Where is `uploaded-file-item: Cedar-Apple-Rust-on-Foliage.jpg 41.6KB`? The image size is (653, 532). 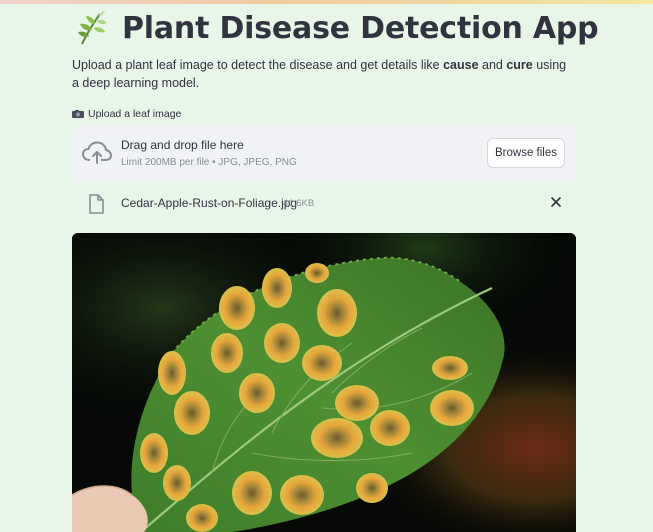 uploaded-file-item: Cedar-Apple-Rust-on-Foliage.jpg 41.6KB is located at coordinates (324, 204).